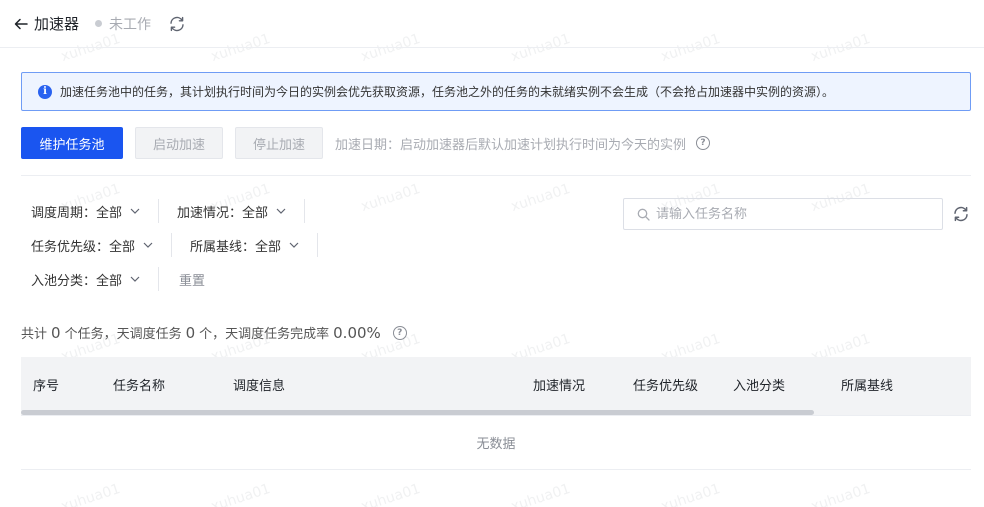  I want to click on summary-completion-rate: 0.00%, so click(357, 332).